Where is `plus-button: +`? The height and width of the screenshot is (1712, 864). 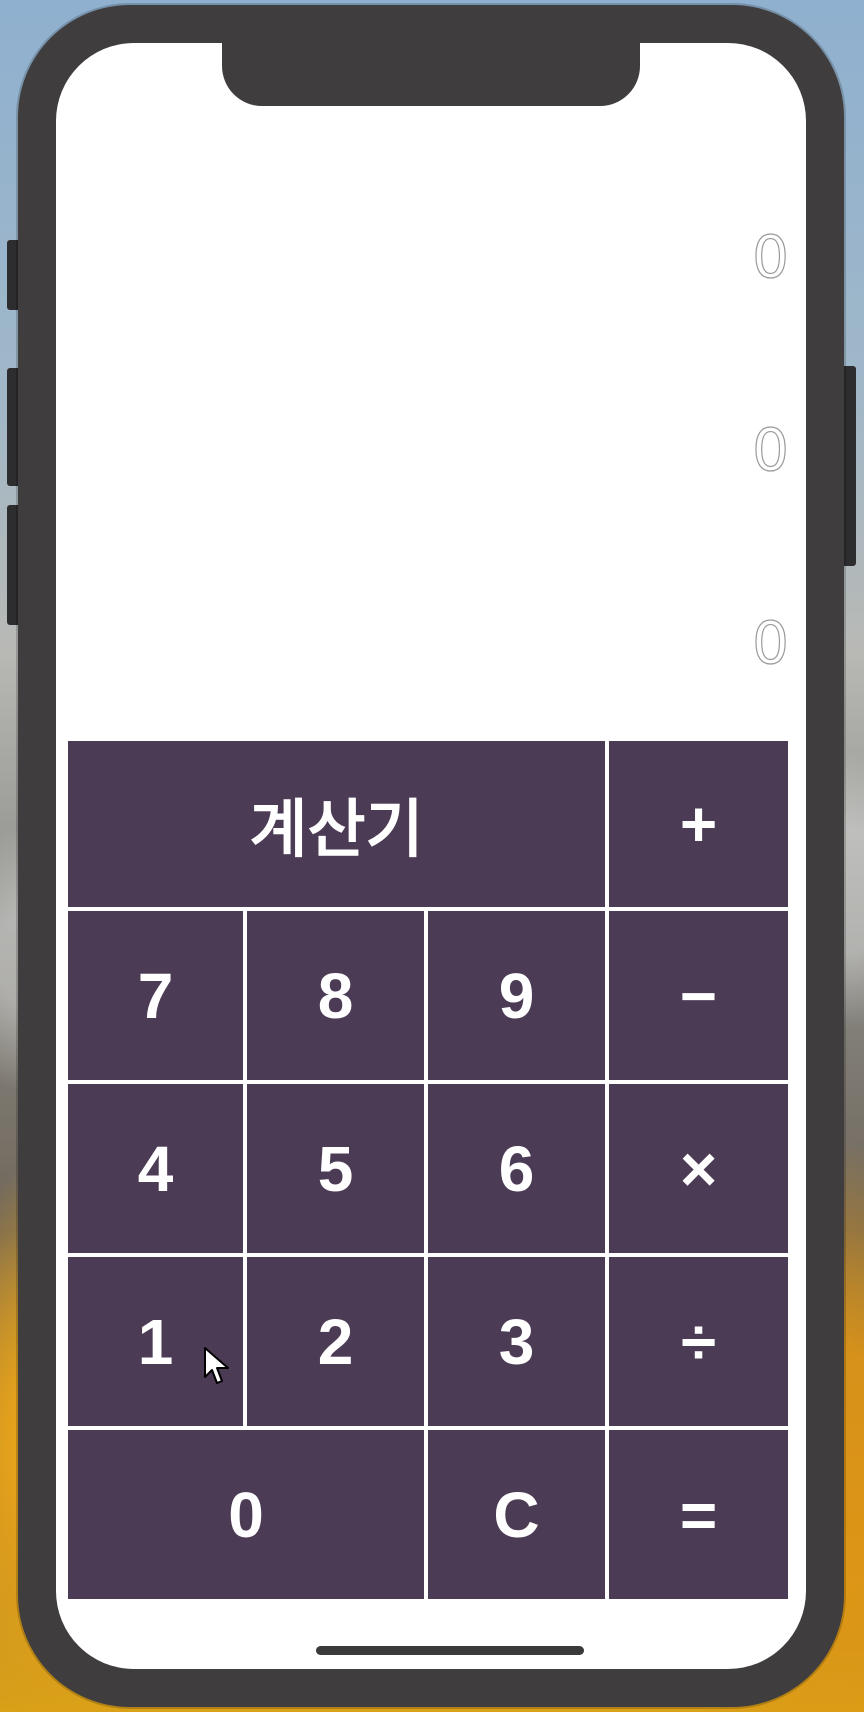
plus-button: + is located at coordinates (698, 824).